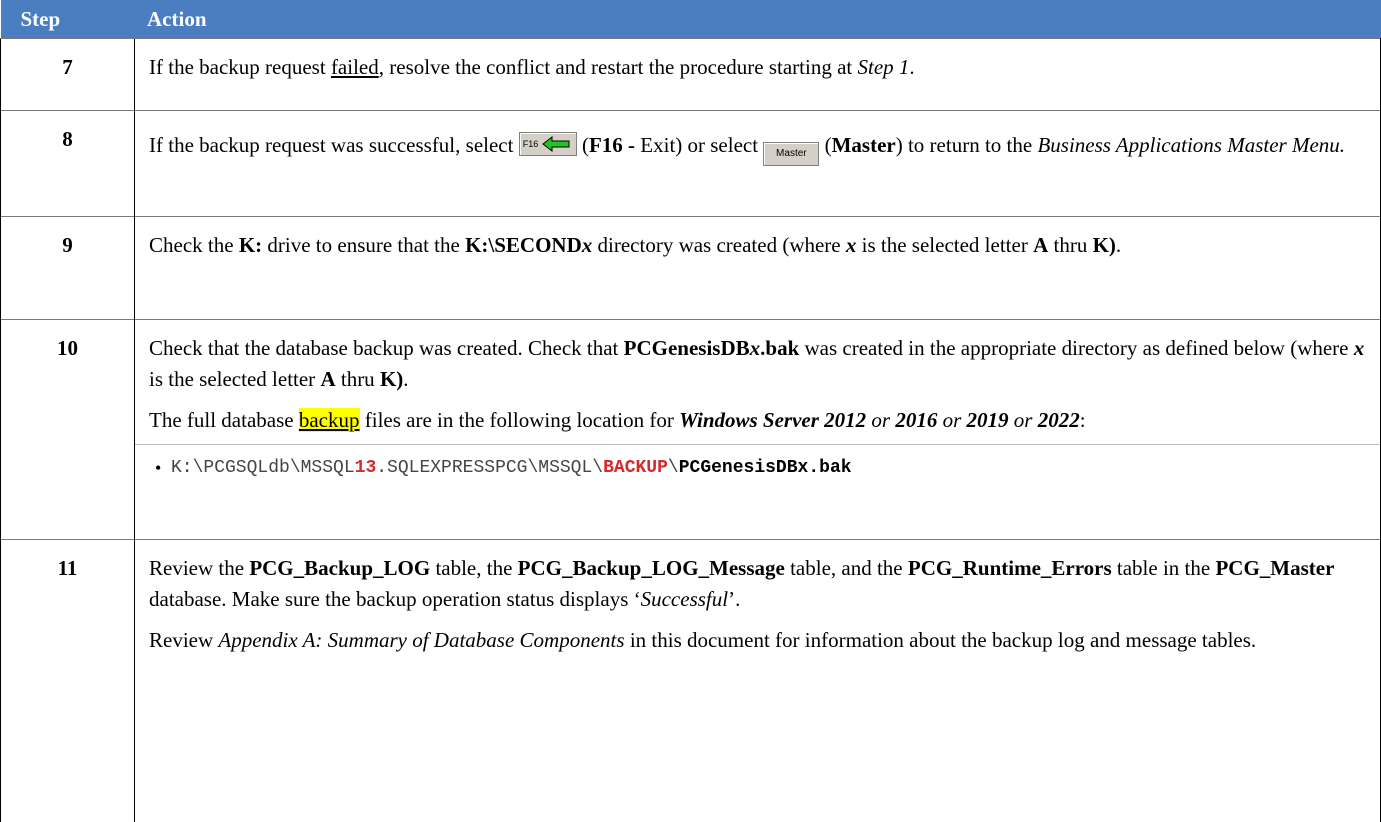 Image resolution: width=1381 pixels, height=822 pixels. I want to click on step-number: 8, so click(67, 163).